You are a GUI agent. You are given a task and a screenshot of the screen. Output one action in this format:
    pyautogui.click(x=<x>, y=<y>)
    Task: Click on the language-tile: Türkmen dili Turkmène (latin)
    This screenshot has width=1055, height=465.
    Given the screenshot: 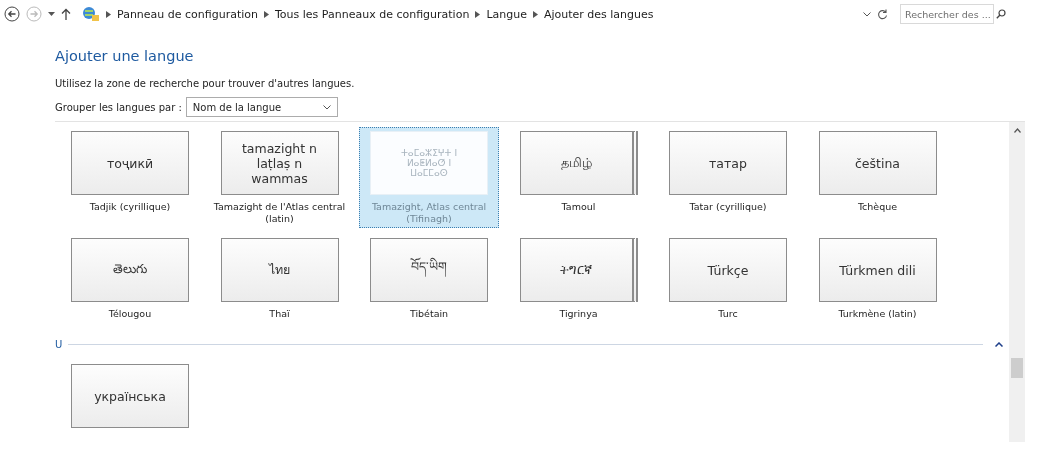 What is the action you would take?
    pyautogui.click(x=877, y=284)
    